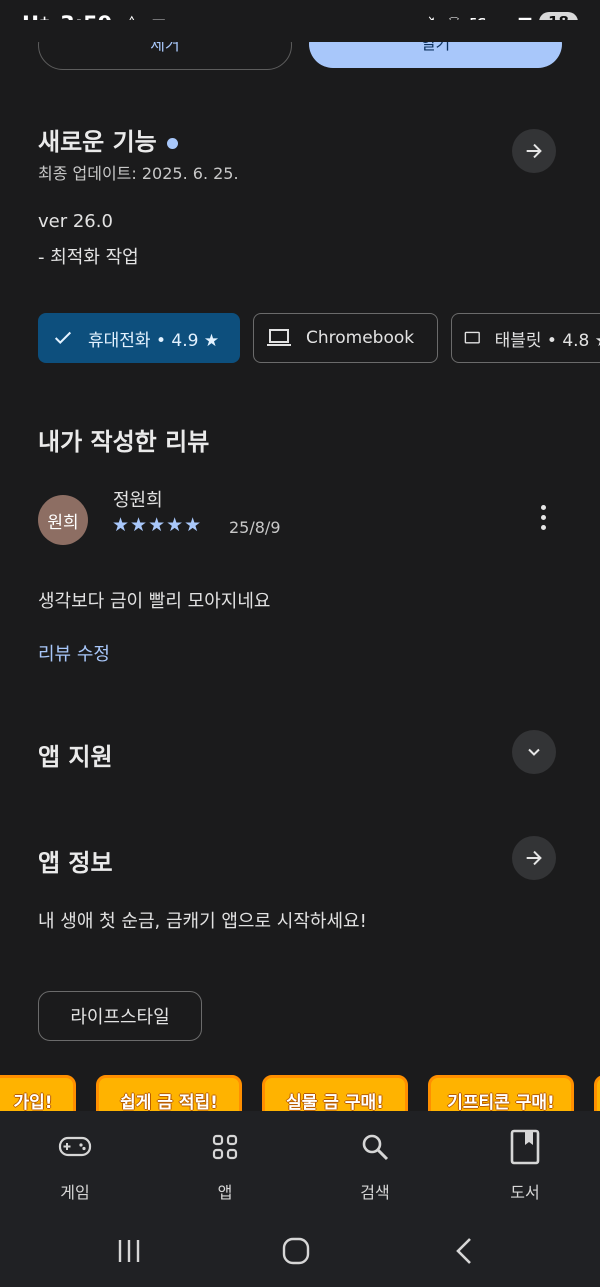 Image resolution: width=600 pixels, height=1287 pixels. What do you see at coordinates (547, 340) in the screenshot?
I see `chip-tablet-label: 태블릿 • 4.8 ★` at bounding box center [547, 340].